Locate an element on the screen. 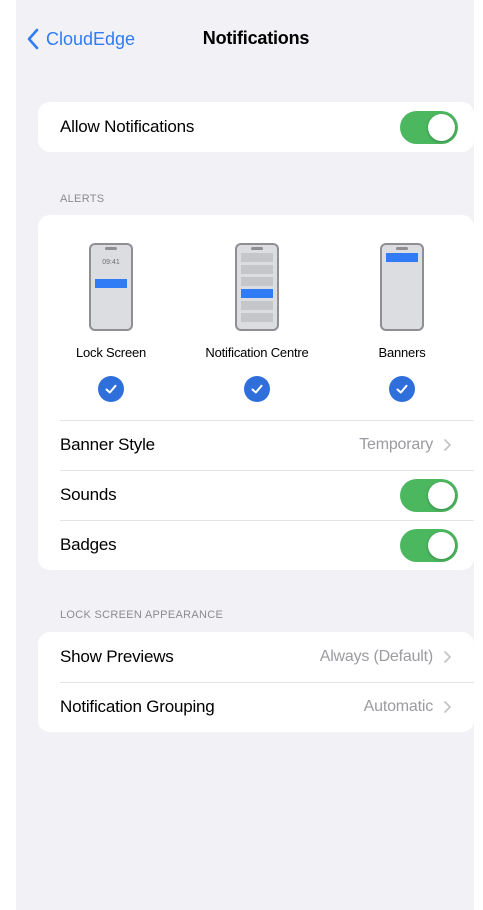  lock-screen-phone-icon: 09:41 is located at coordinates (111, 287).